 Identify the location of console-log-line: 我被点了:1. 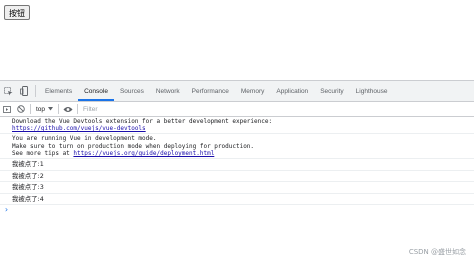
(237, 165).